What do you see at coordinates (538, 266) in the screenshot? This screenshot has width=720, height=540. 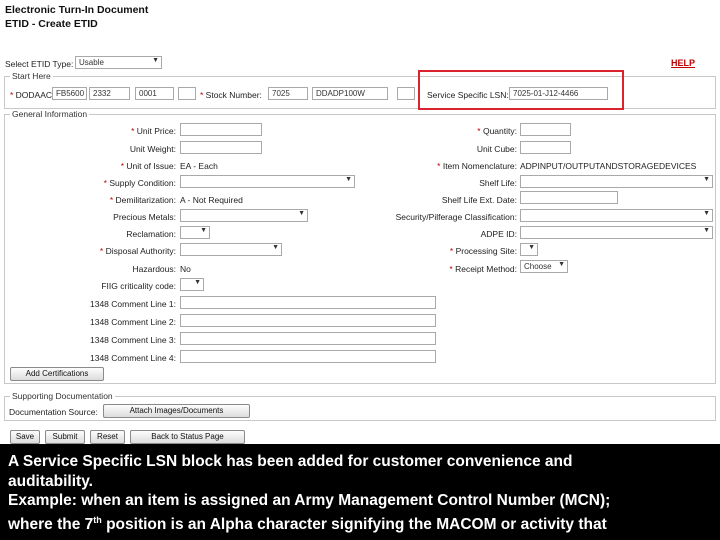 I see `receipt-method-value: Choose` at bounding box center [538, 266].